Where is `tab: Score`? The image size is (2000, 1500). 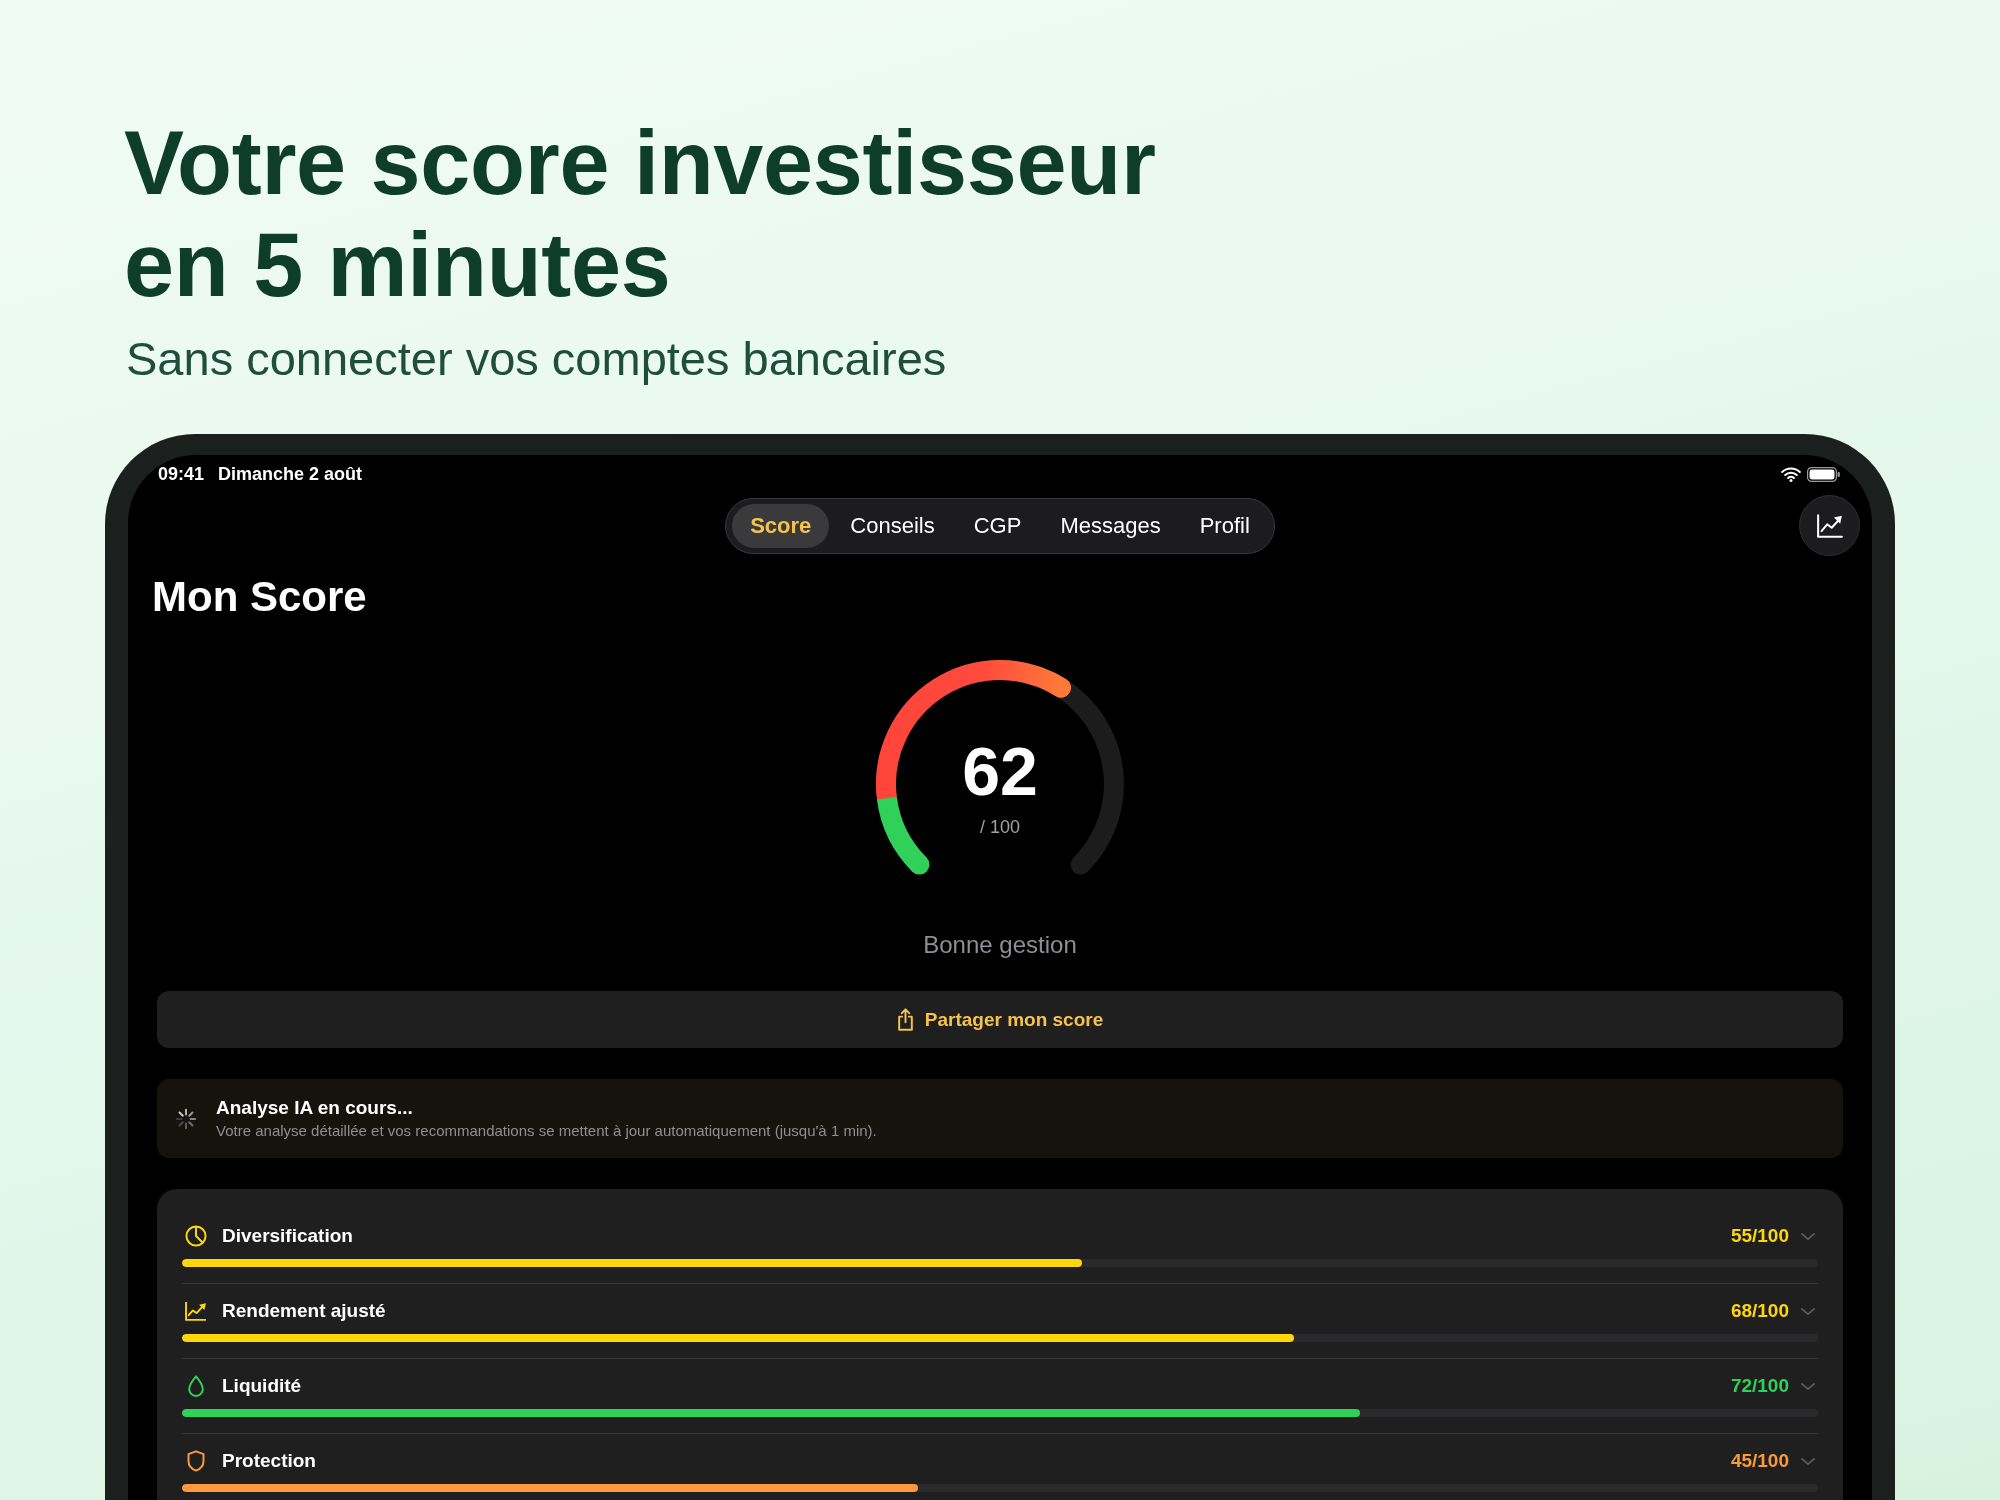 tab: Score is located at coordinates (781, 525).